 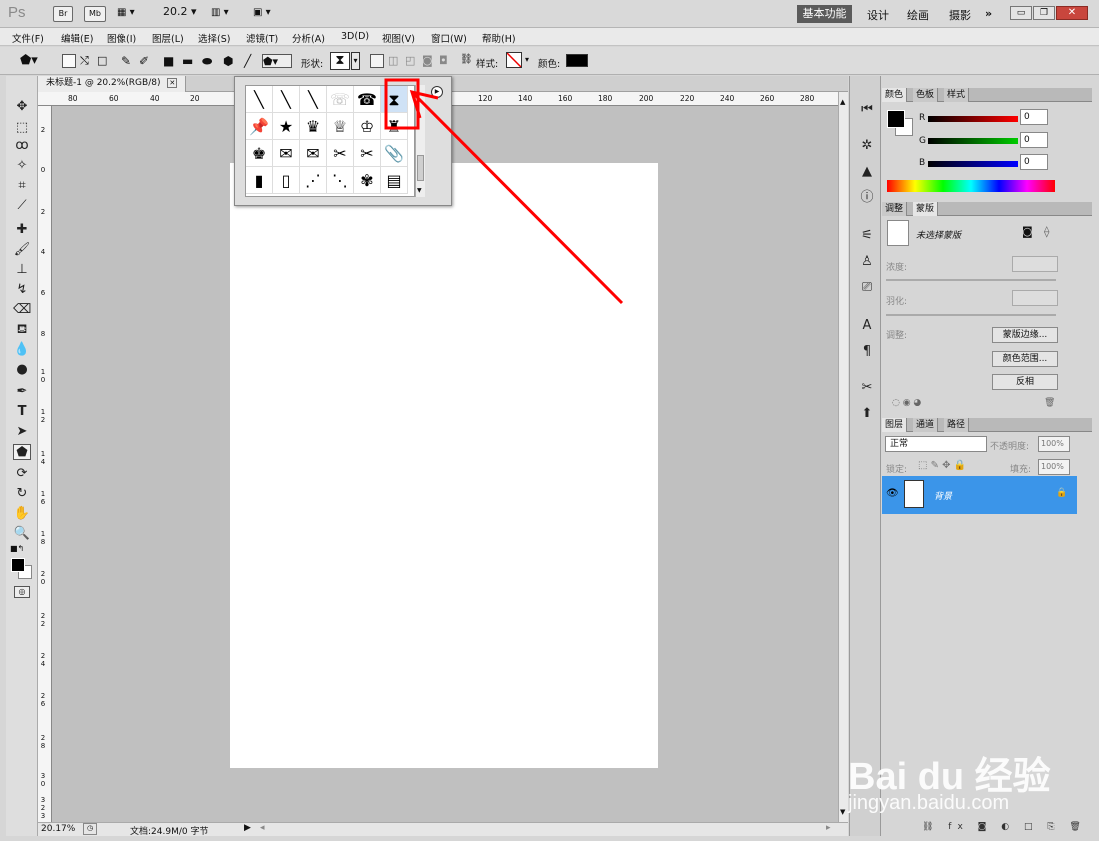 I want to click on 3d-rotate-tool-icon: ⟳, so click(x=22, y=474).